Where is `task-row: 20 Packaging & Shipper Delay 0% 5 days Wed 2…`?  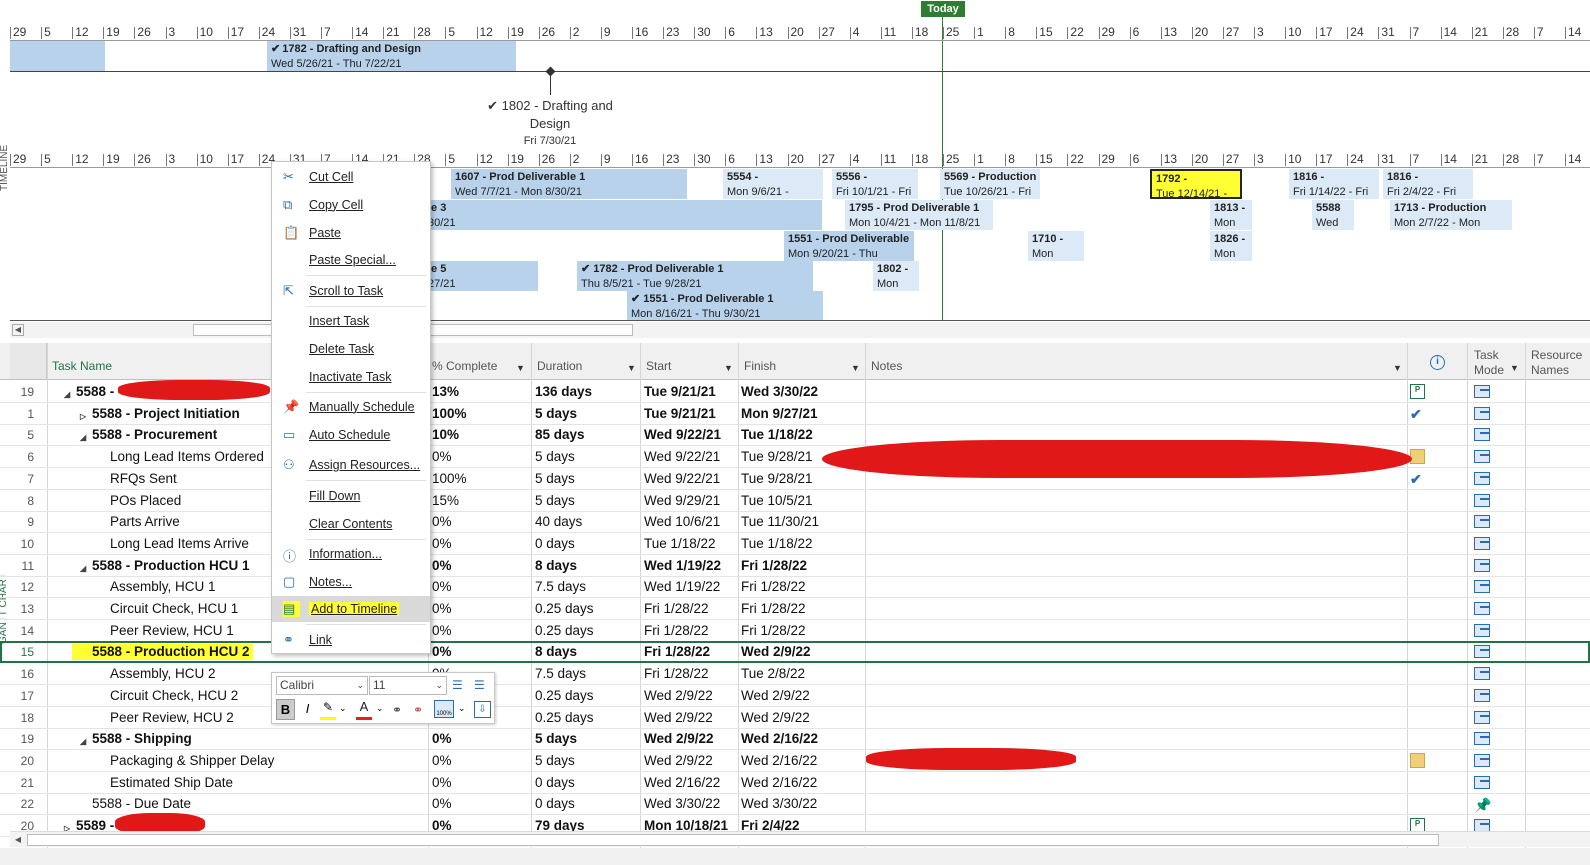 task-row: 20 Packaging & Shipper Delay 0% 5 days Wed 2… is located at coordinates (795, 761).